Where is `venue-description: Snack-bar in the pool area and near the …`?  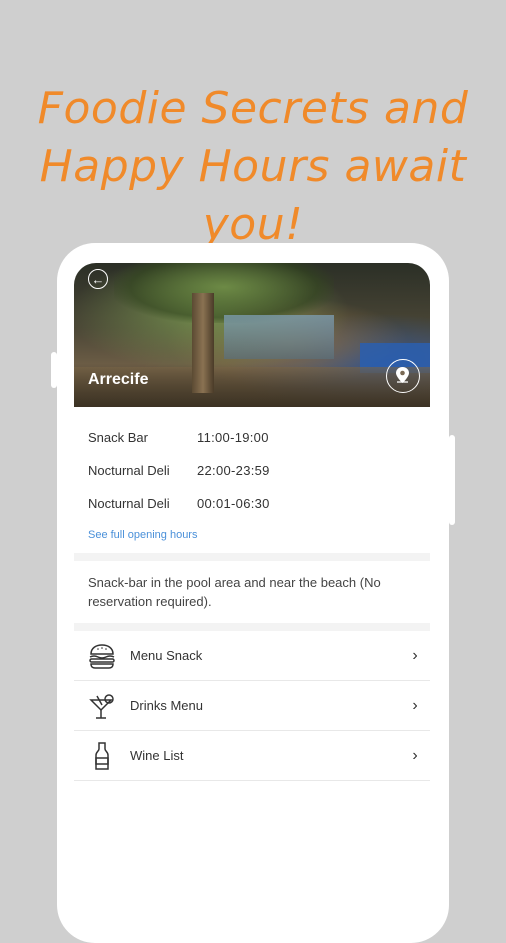 venue-description: Snack-bar in the pool area and near the … is located at coordinates (234, 592).